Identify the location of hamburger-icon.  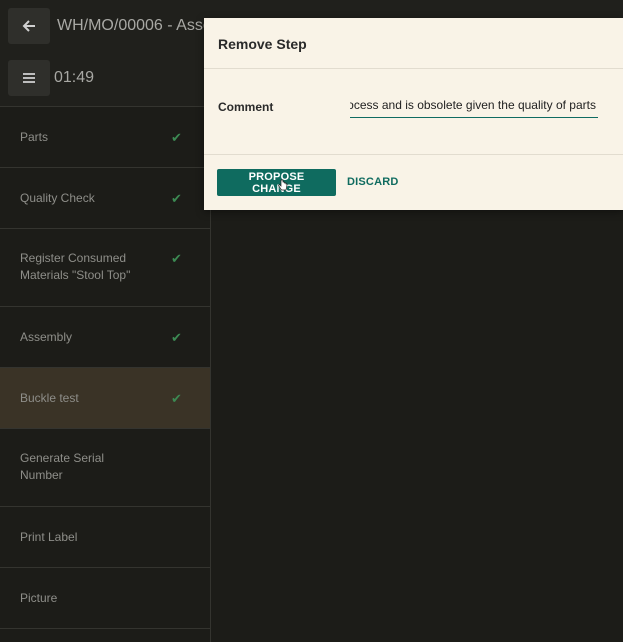
(29, 78).